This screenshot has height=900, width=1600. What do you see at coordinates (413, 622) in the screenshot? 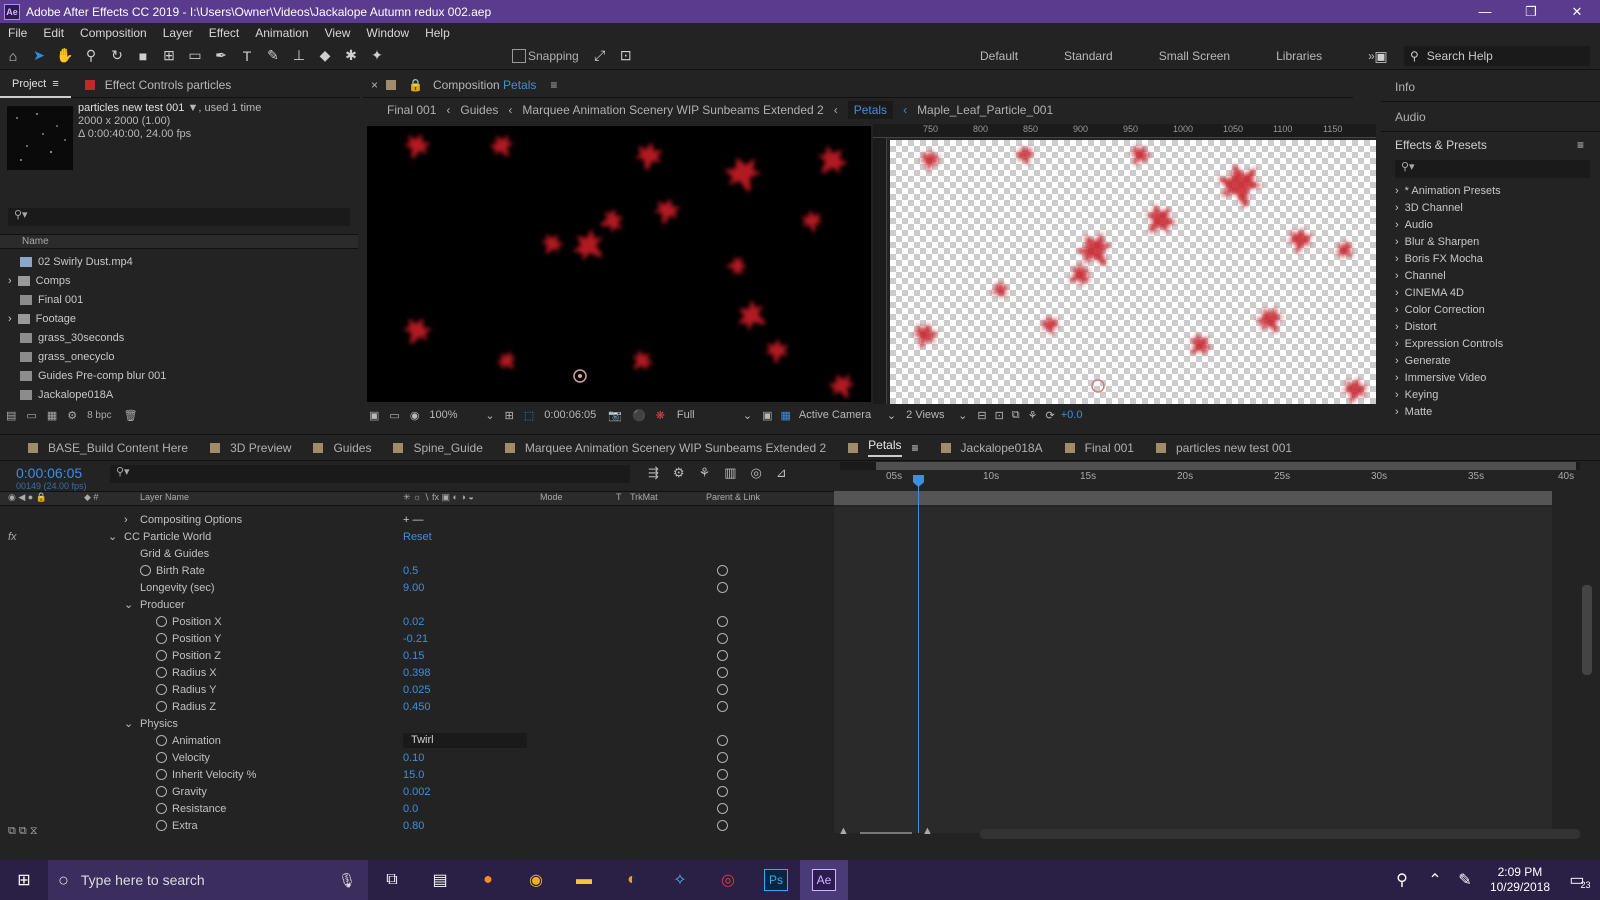
I see `property-value: 0.02` at bounding box center [413, 622].